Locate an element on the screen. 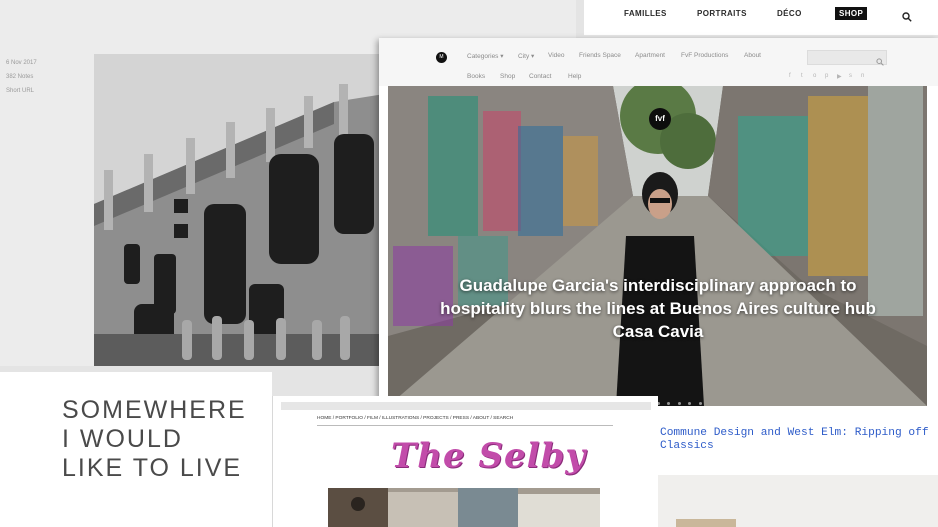 The width and height of the screenshot is (938, 527). post-notes-link: 382 Notes is located at coordinates (21, 77).